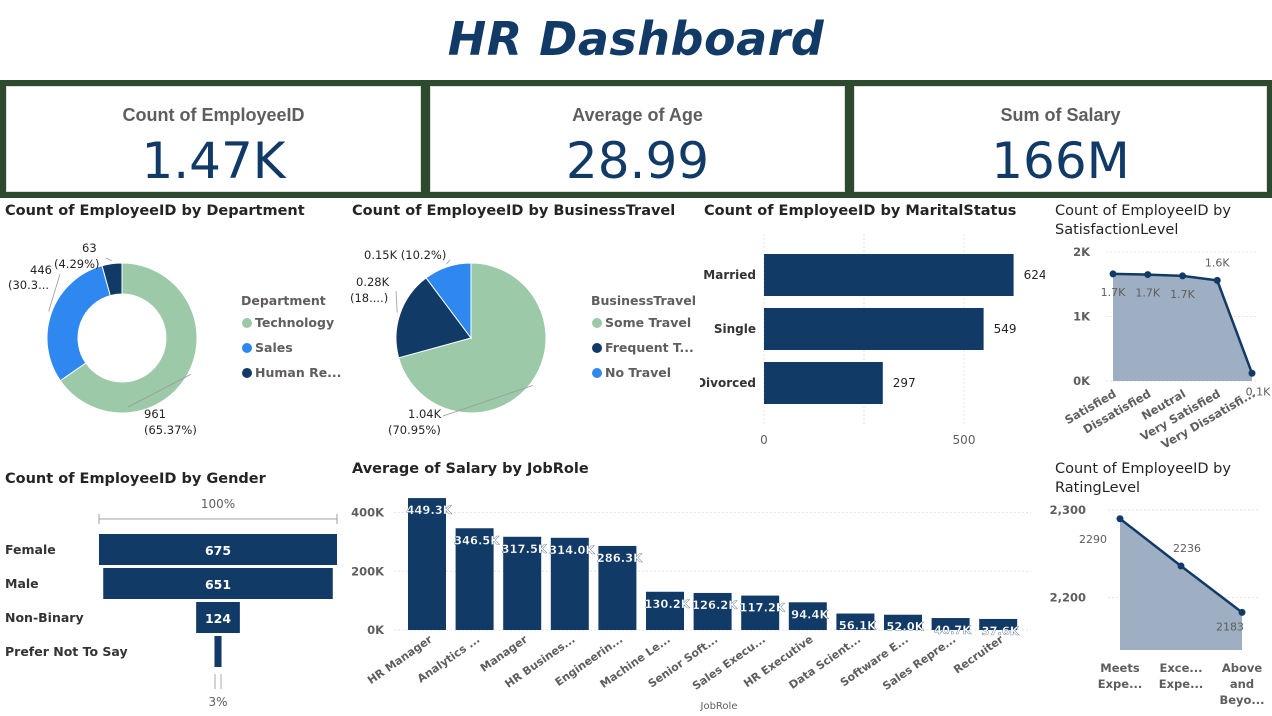 The image size is (1272, 716). What do you see at coordinates (294, 322) in the screenshot?
I see `legend-item: Technology` at bounding box center [294, 322].